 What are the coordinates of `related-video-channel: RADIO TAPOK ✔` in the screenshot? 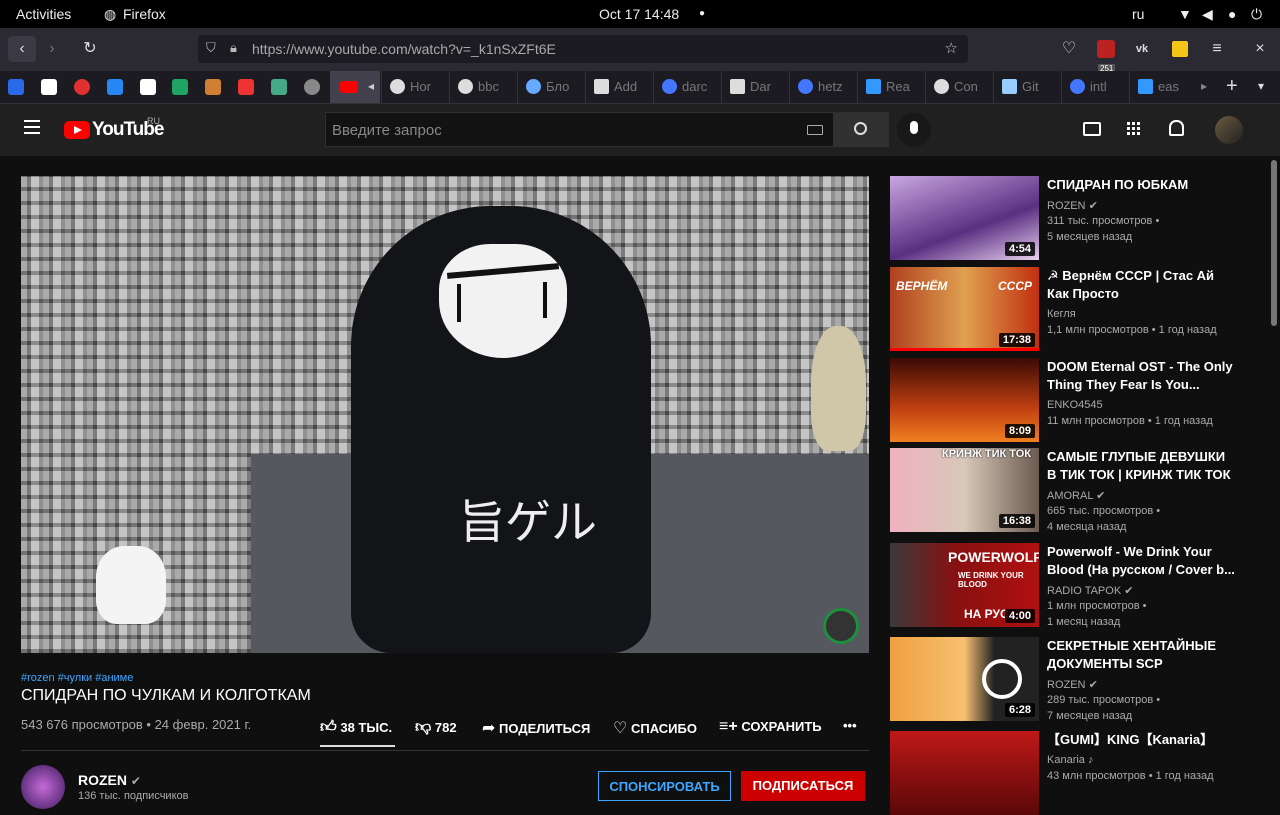 It's located at (1090, 590).